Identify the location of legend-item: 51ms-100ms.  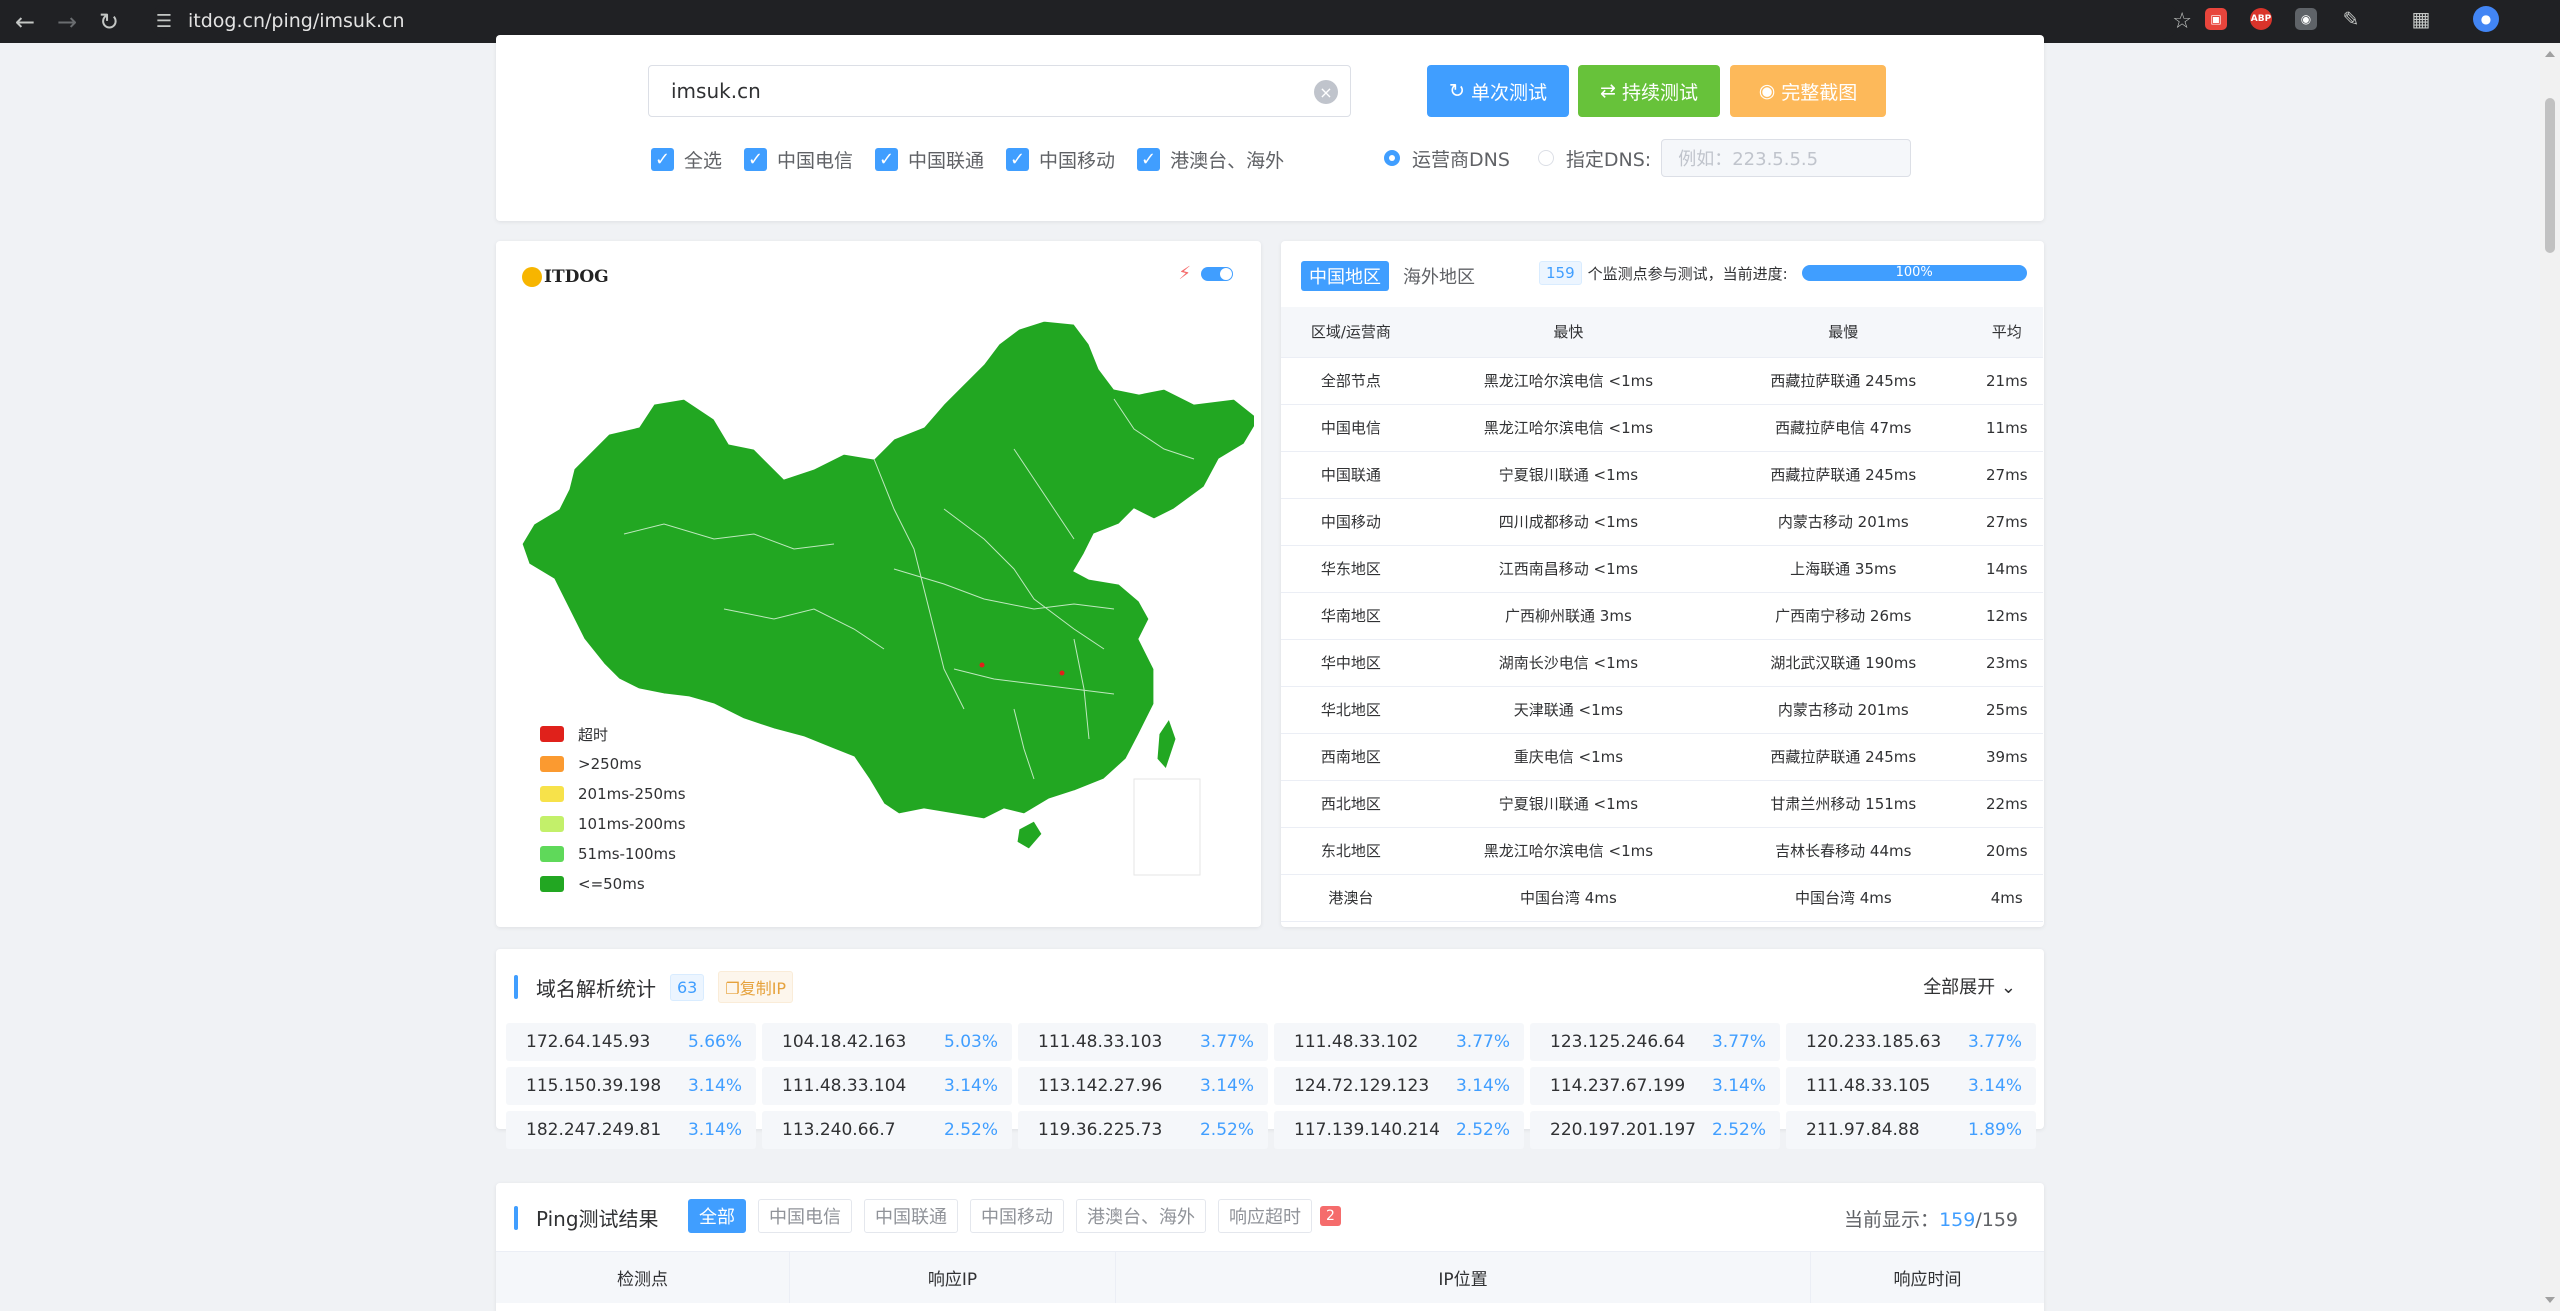
(613, 854).